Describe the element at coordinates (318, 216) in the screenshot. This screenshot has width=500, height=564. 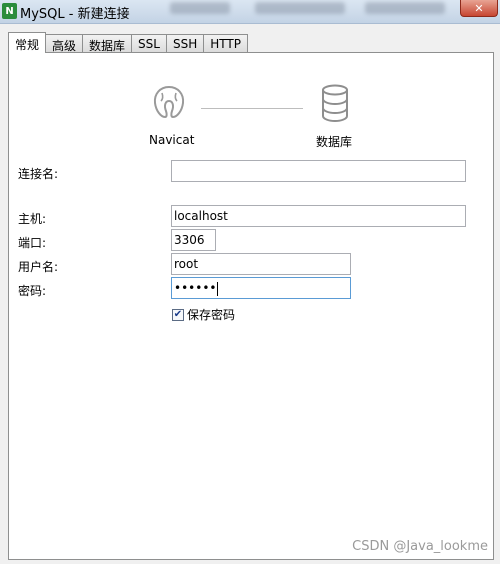
I see `host-input: localhost` at that location.